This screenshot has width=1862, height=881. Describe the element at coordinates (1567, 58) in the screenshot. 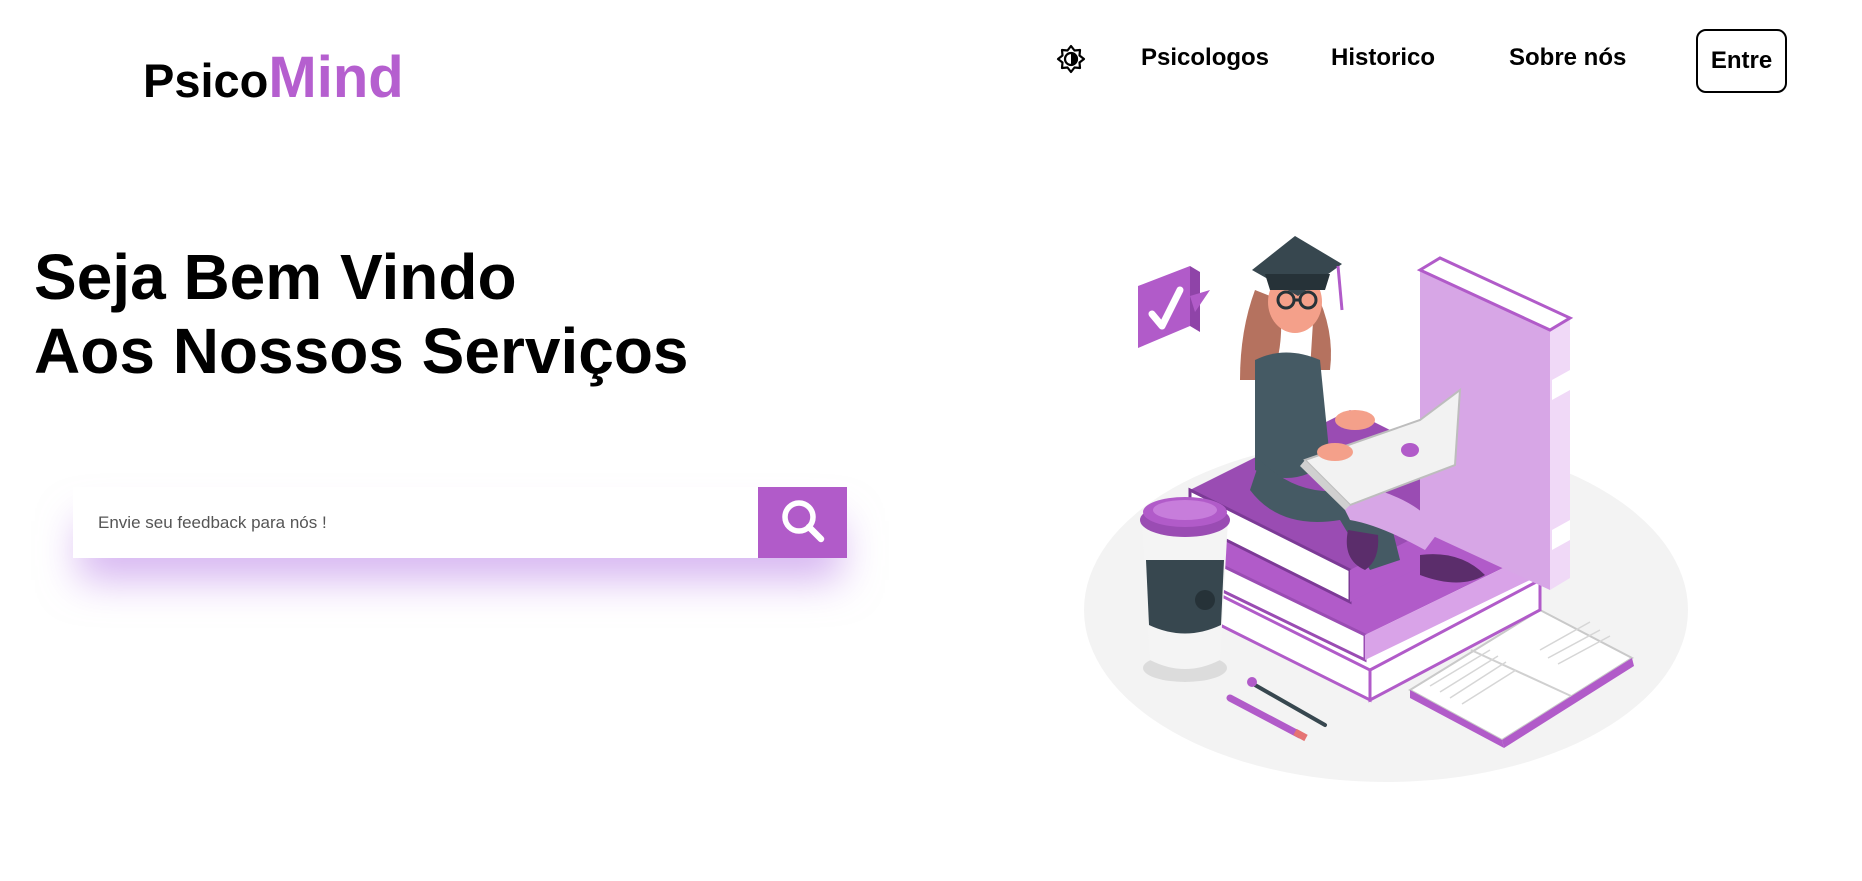

I see `nav-link-sobre-nos: Sobre nós` at that location.